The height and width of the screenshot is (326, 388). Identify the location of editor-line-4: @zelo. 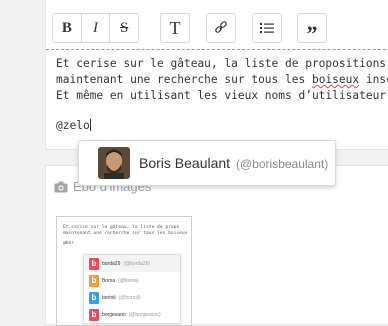
(73, 125).